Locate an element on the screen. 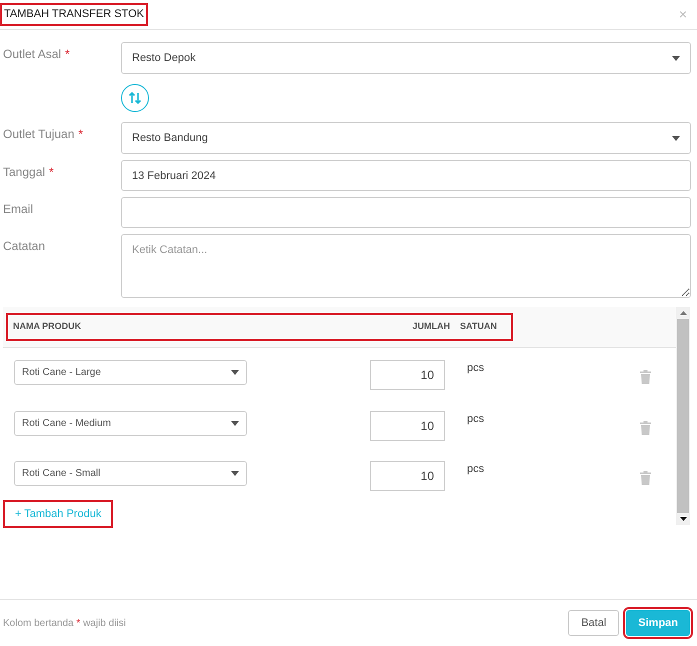  column-header: NAMA PRODUK is located at coordinates (47, 327).